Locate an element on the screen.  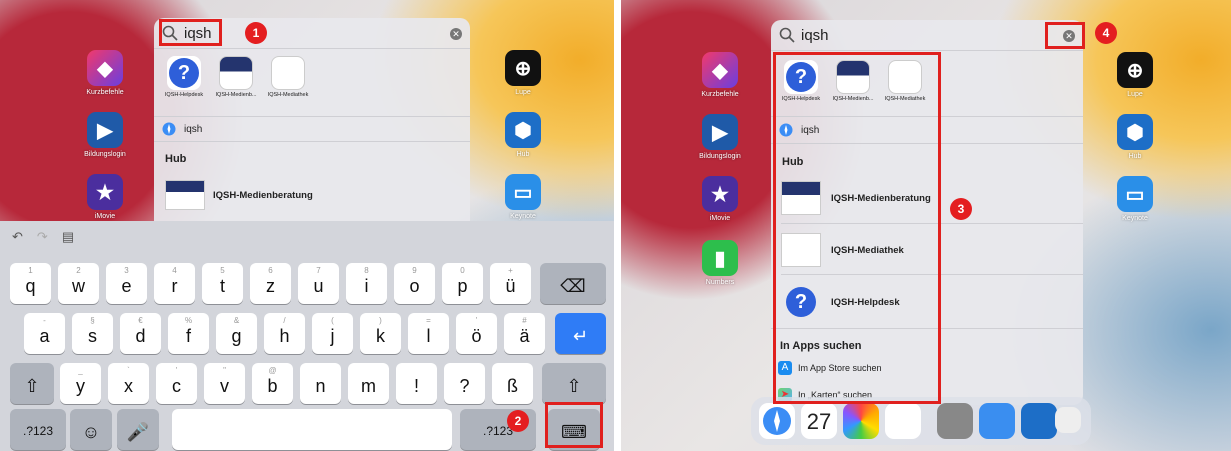
app-numbers: ▮ Numbers is located at coordinates (720, 263).